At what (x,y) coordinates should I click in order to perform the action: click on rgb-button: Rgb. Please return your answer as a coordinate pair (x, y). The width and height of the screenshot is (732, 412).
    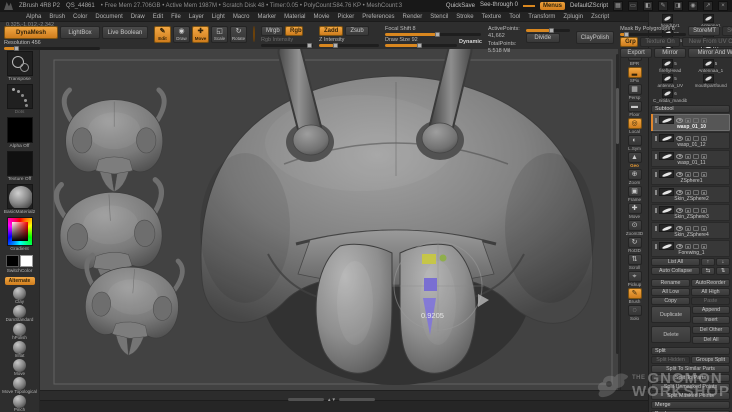
    Looking at the image, I should click on (294, 31).